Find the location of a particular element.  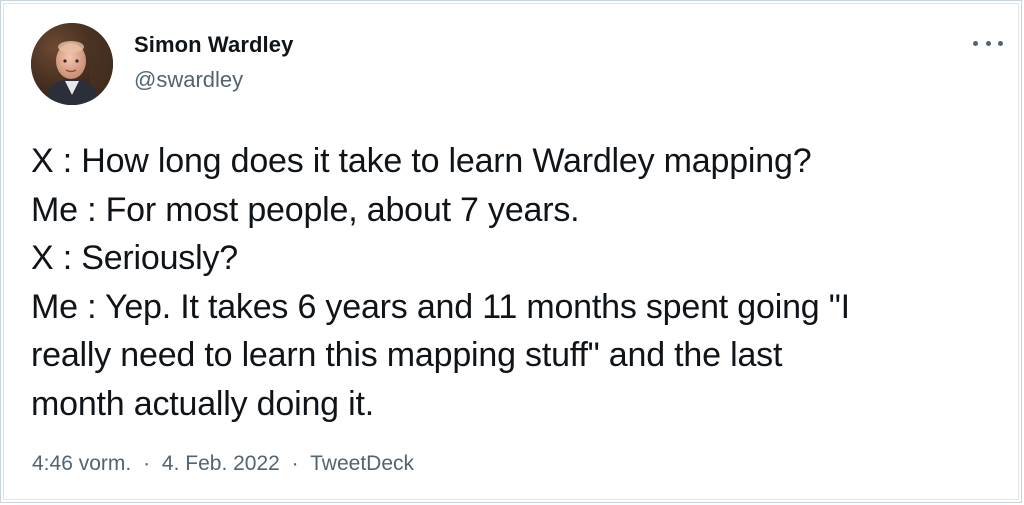

tweet-time: 4:46 vorm. is located at coordinates (81, 463).